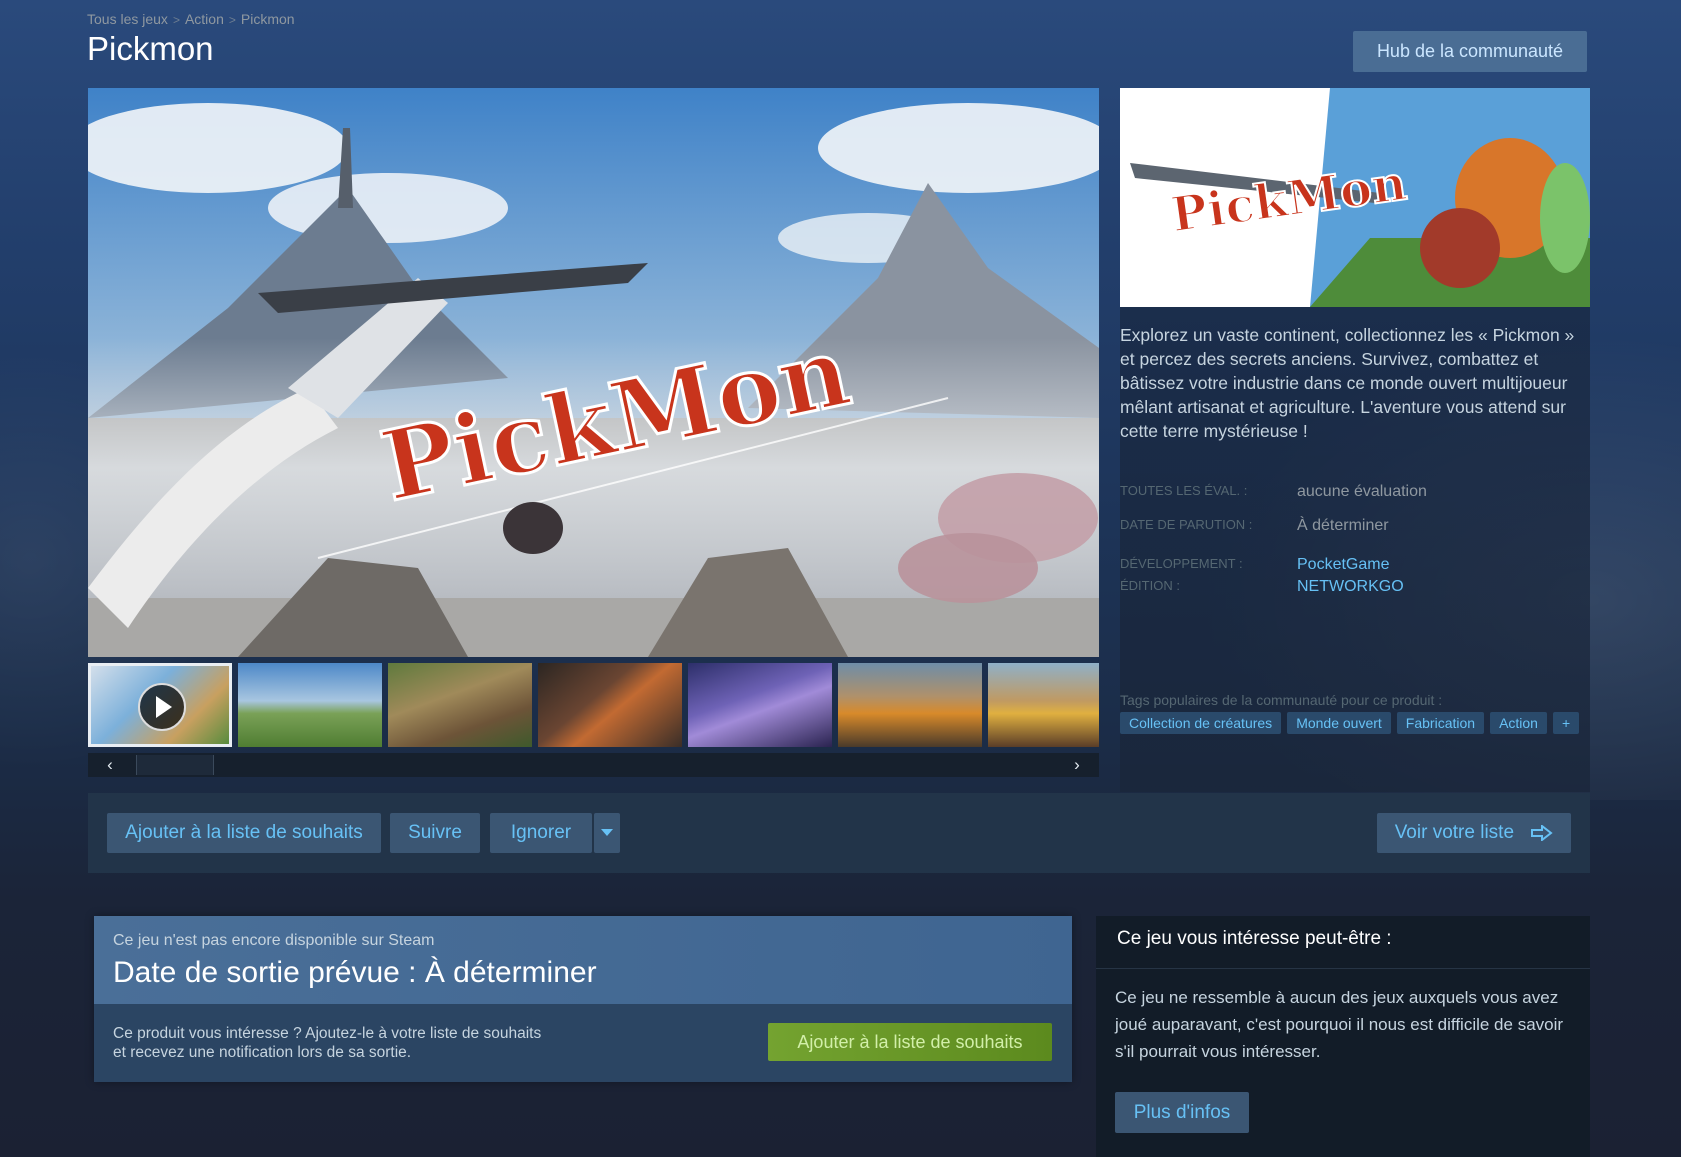  What do you see at coordinates (1542, 833) in the screenshot?
I see `arrow-right-icon` at bounding box center [1542, 833].